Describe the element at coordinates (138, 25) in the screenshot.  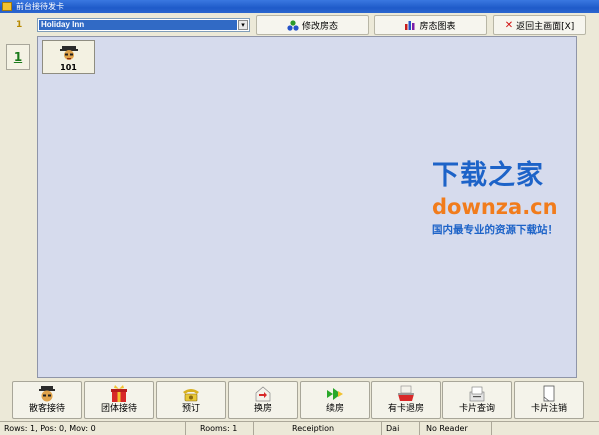
I see `hotel-select-value: Holiday Inn` at that location.